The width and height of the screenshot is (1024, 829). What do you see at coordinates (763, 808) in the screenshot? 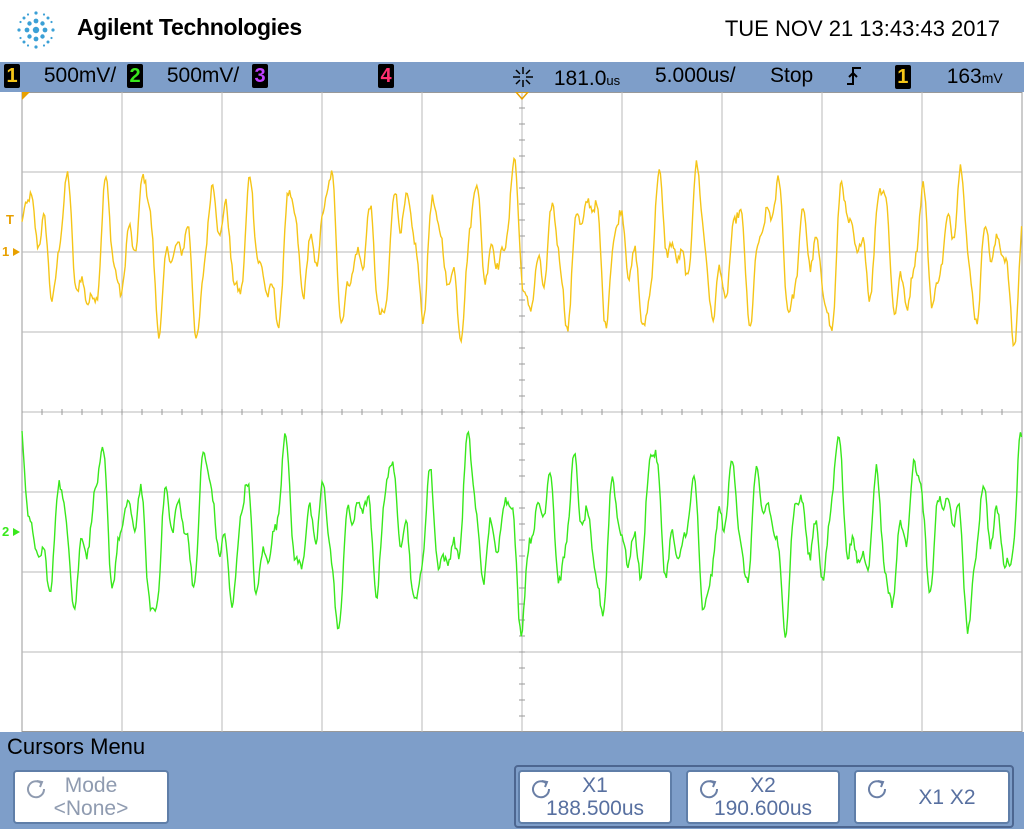
I see `x2-value: 190.600us` at bounding box center [763, 808].